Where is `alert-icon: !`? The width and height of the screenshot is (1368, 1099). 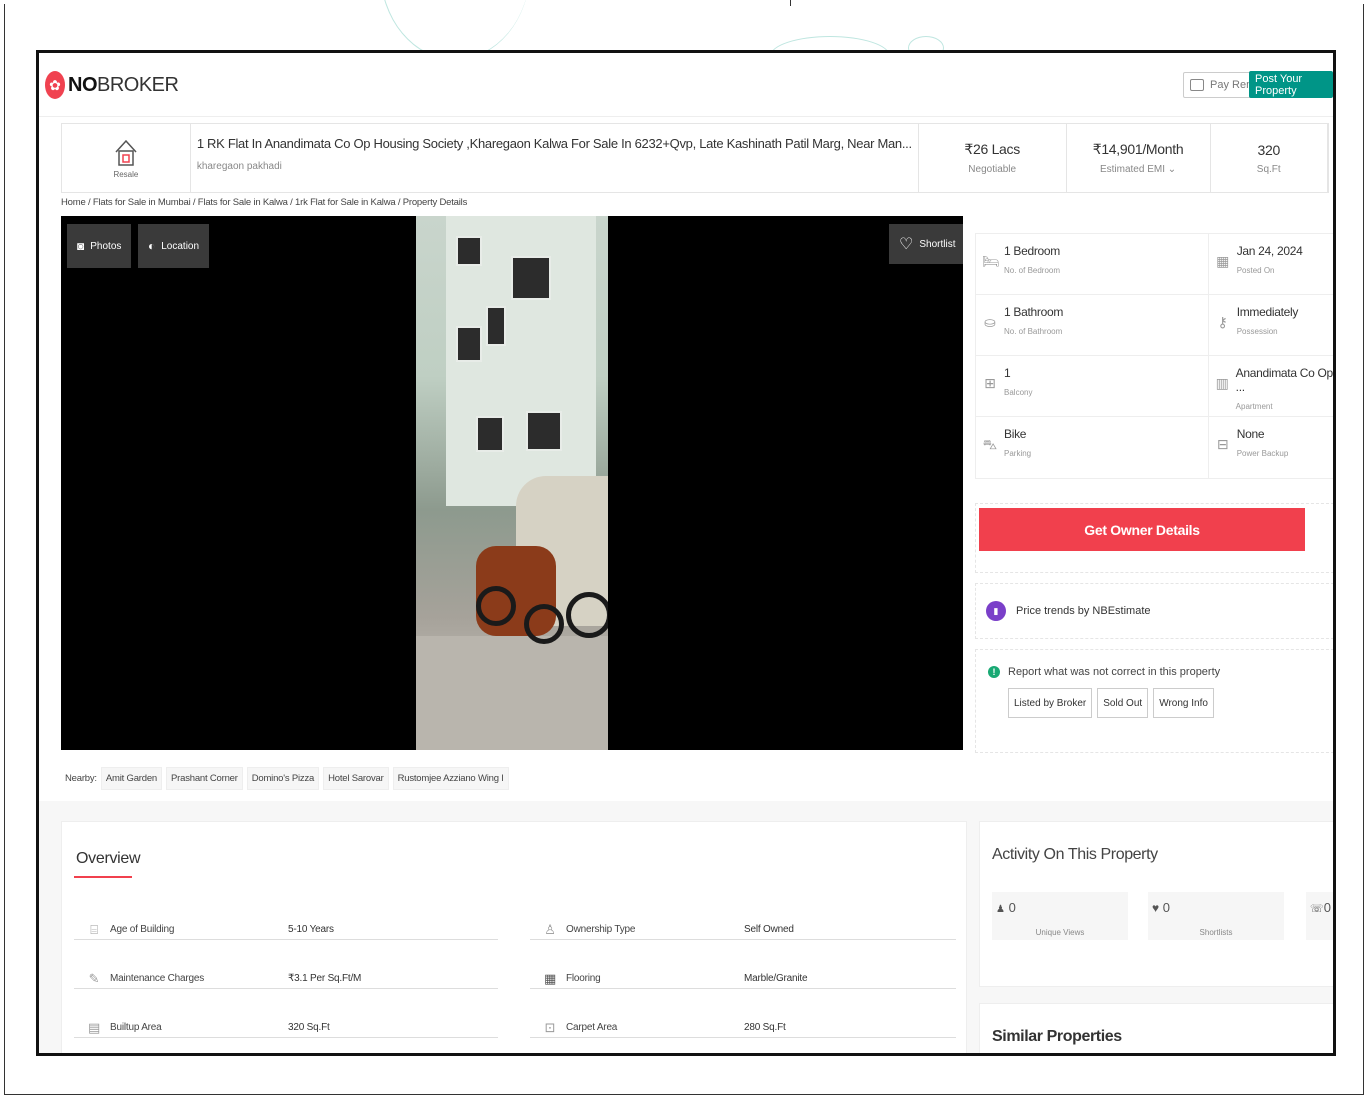 alert-icon: ! is located at coordinates (994, 672).